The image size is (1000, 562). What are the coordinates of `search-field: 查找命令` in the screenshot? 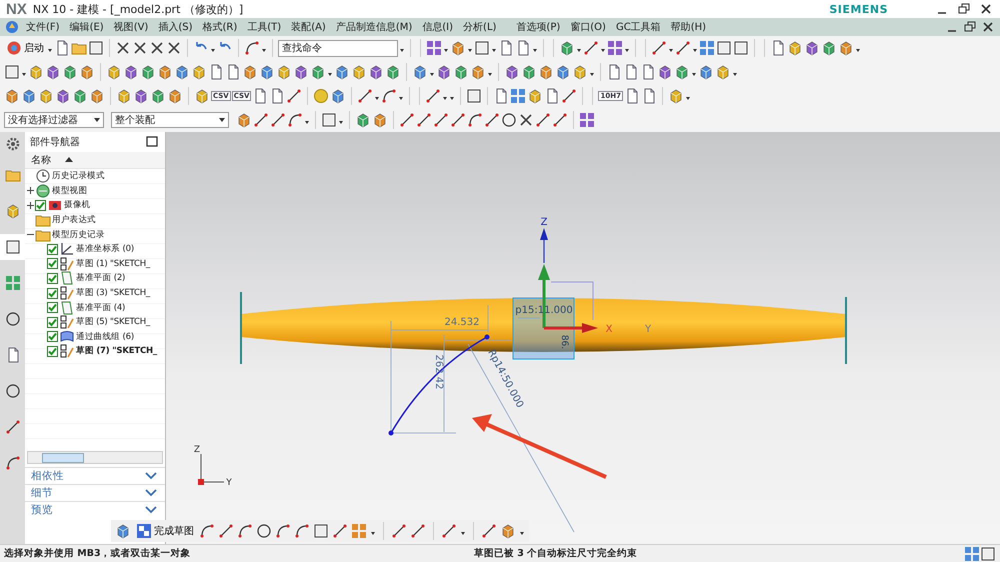 It's located at (338, 48).